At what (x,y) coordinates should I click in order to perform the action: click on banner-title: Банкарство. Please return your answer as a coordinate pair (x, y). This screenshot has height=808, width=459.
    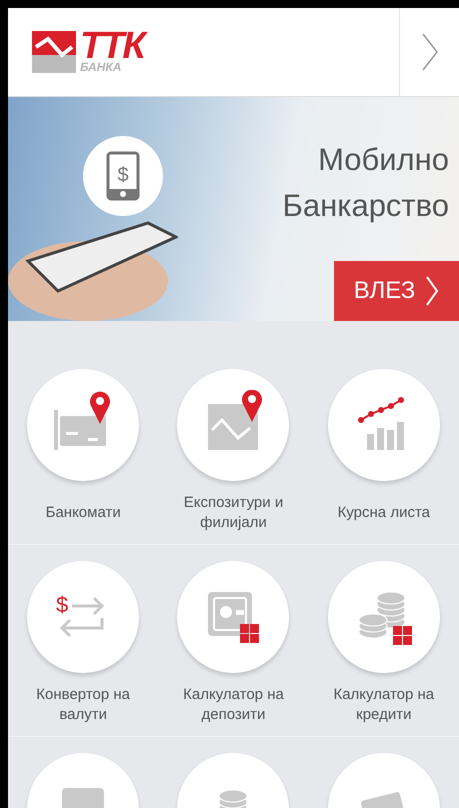
    Looking at the image, I should click on (365, 206).